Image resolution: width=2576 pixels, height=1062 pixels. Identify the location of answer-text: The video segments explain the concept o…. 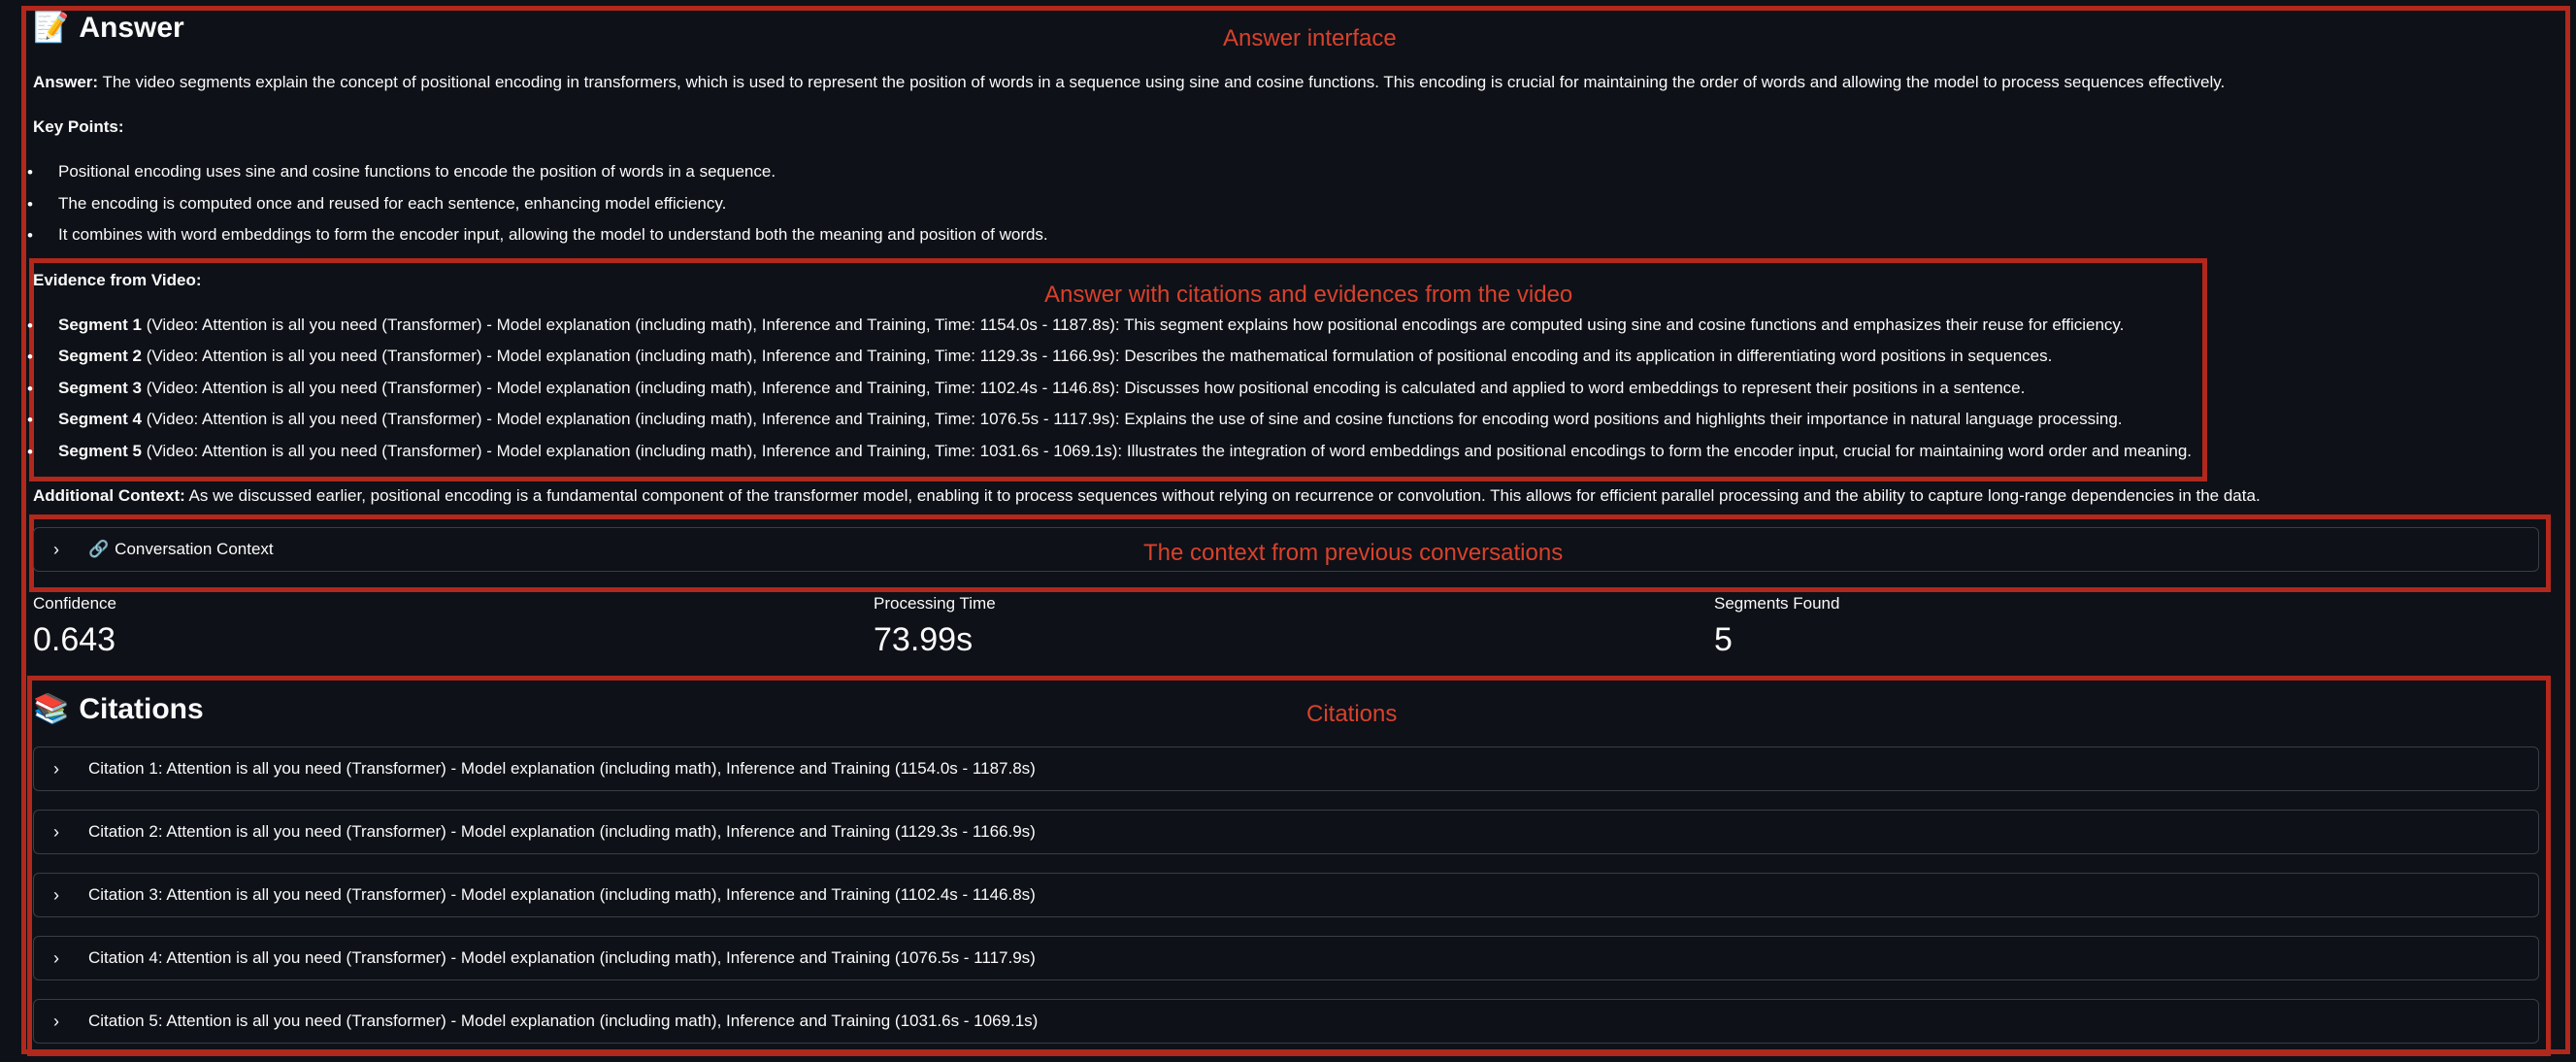
(1162, 82).